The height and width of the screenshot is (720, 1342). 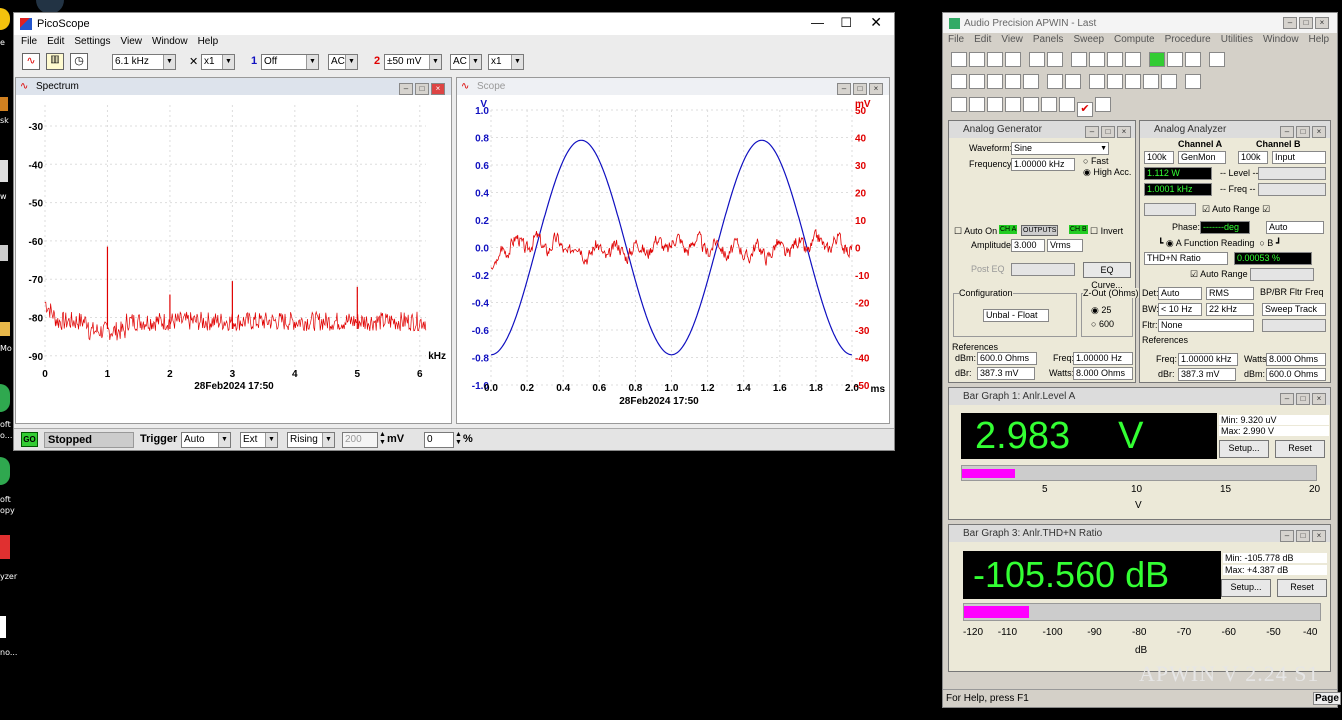 What do you see at coordinates (1103, 358) in the screenshot?
I see `freq-ref-input: 1.00000 Hz` at bounding box center [1103, 358].